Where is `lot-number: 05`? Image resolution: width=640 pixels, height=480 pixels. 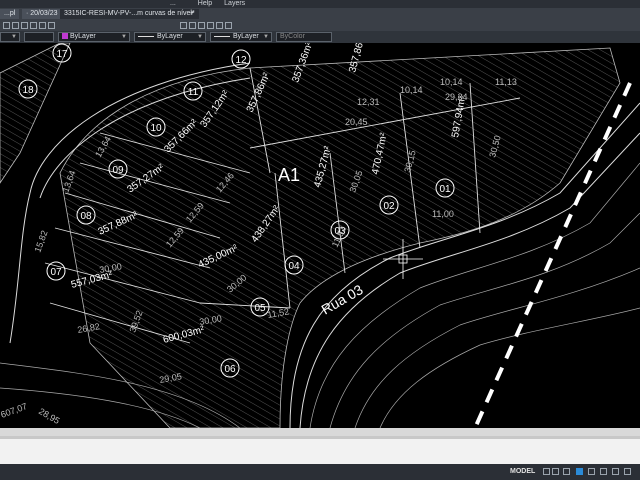
lot-number: 05 is located at coordinates (260, 308).